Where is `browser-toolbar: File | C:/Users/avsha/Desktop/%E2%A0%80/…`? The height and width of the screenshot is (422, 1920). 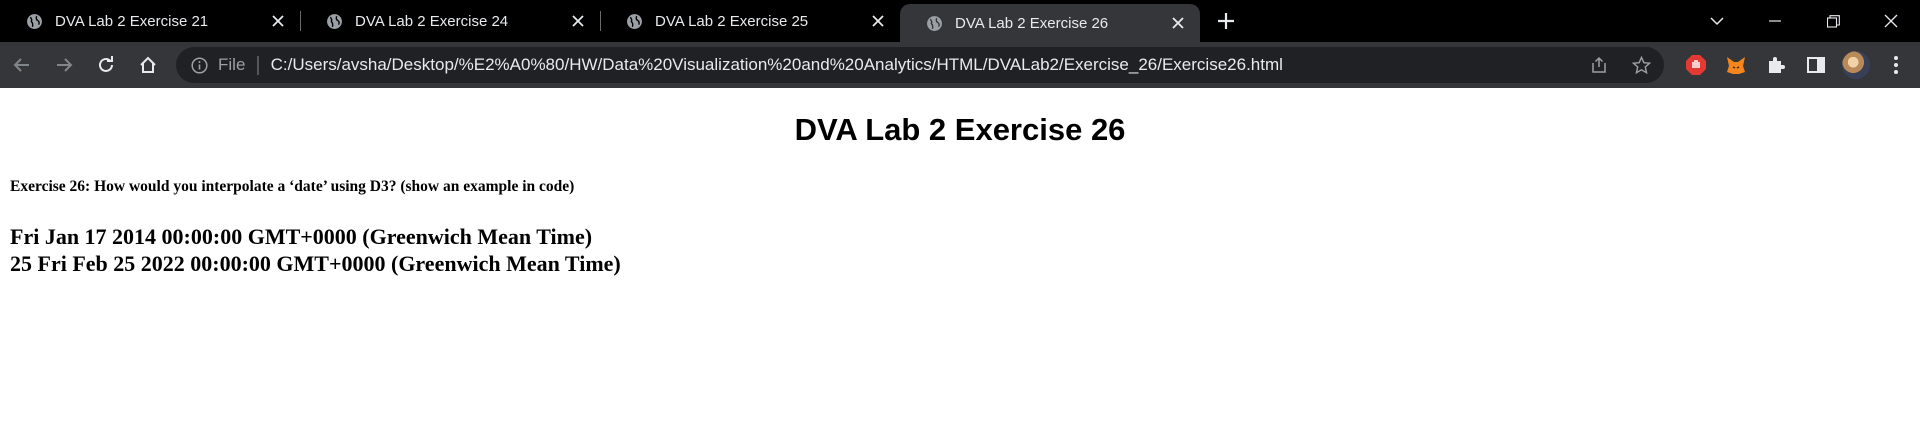
browser-toolbar: File | C:/Users/avsha/Desktop/%E2%A0%80/… is located at coordinates (960, 65).